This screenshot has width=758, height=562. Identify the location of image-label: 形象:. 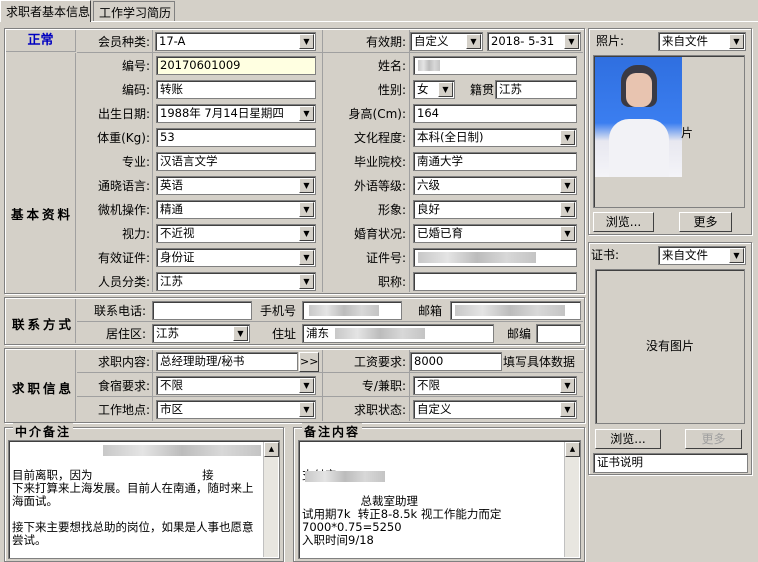
(391, 210).